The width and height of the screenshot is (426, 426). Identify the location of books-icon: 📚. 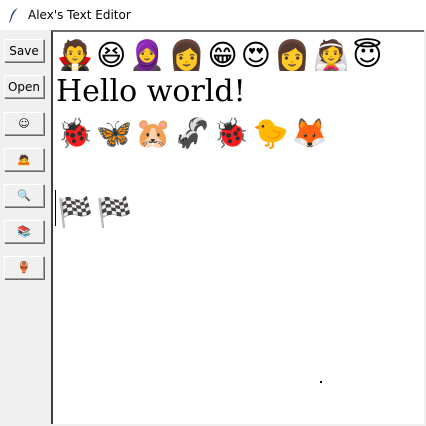
(24, 231).